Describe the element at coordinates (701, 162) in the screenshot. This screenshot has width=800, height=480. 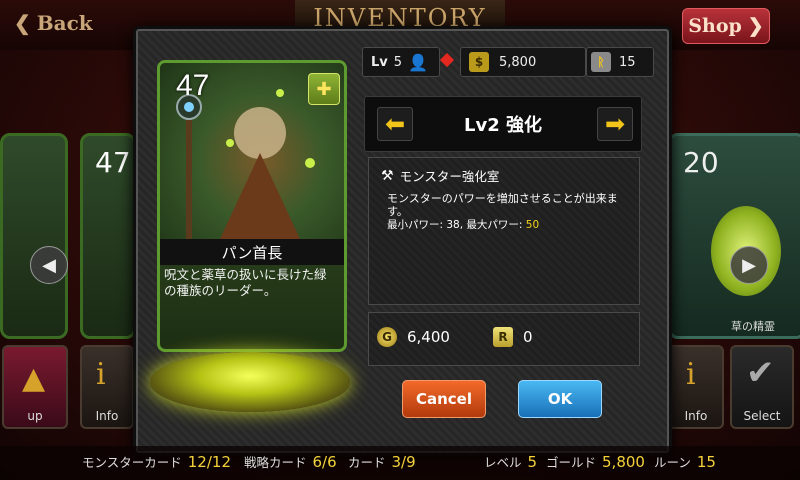
I see `side-card-right-level: 20` at that location.